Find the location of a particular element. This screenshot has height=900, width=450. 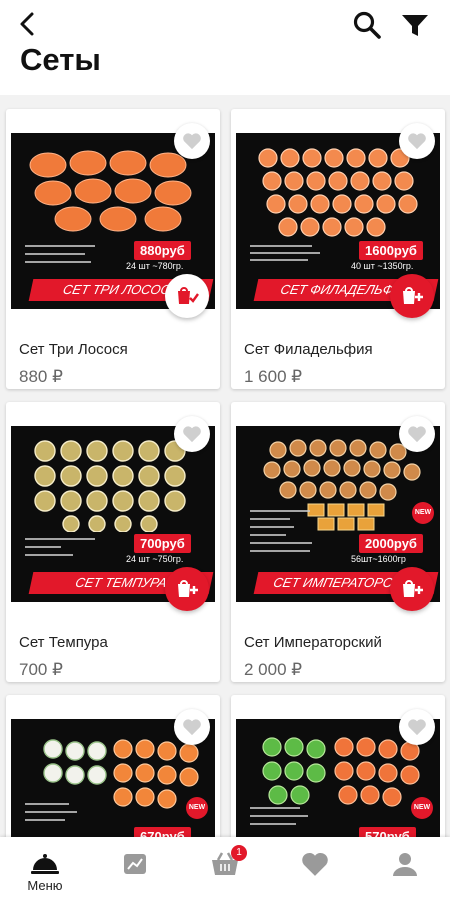

favorites-icon is located at coordinates (315, 864).